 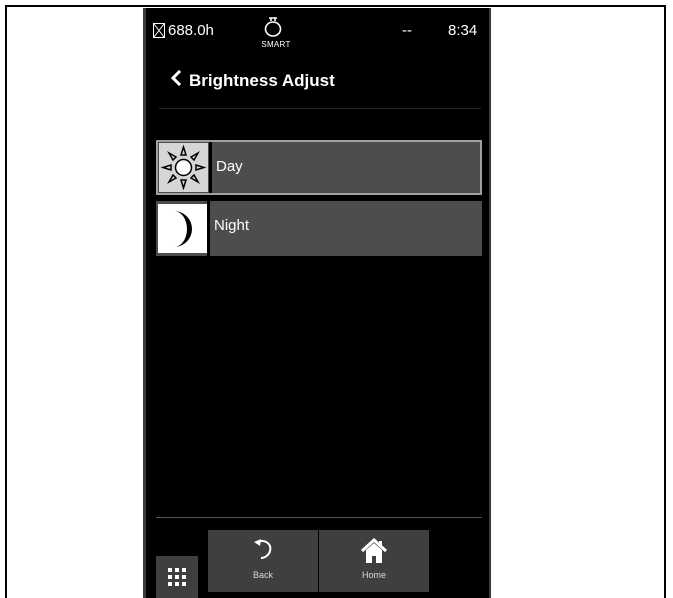 I want to click on day-icon-box, so click(x=183, y=167).